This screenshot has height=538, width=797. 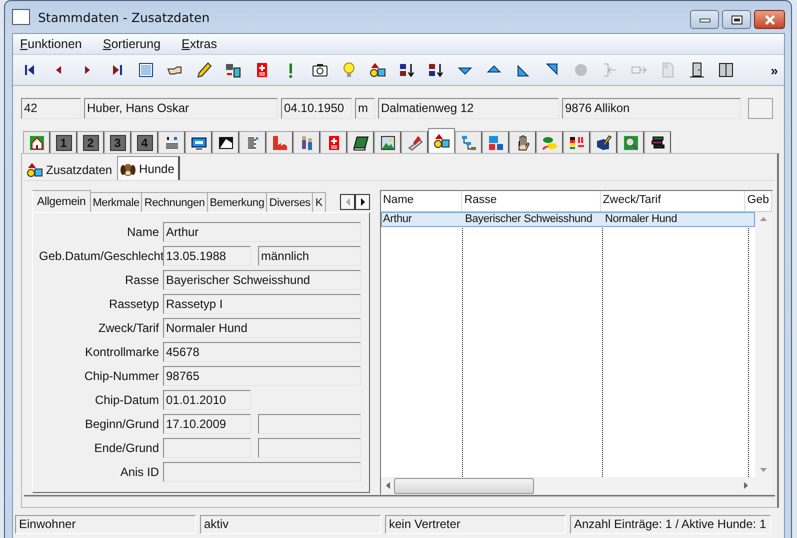 I want to click on field-label: Zweck/Tarif, so click(x=128, y=328).